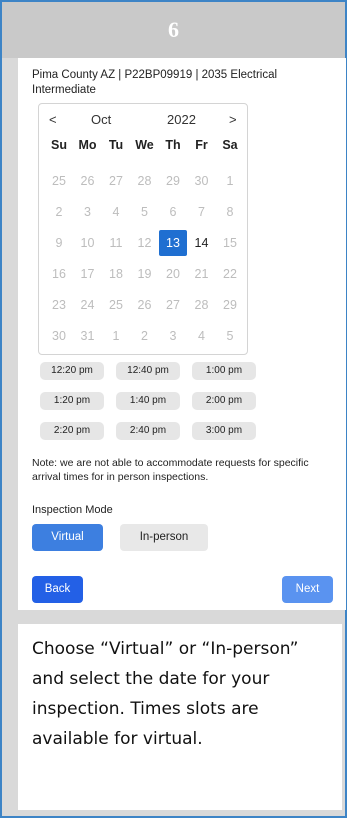  Describe the element at coordinates (164, 537) in the screenshot. I see `in-person-mode-button: In-person` at that location.